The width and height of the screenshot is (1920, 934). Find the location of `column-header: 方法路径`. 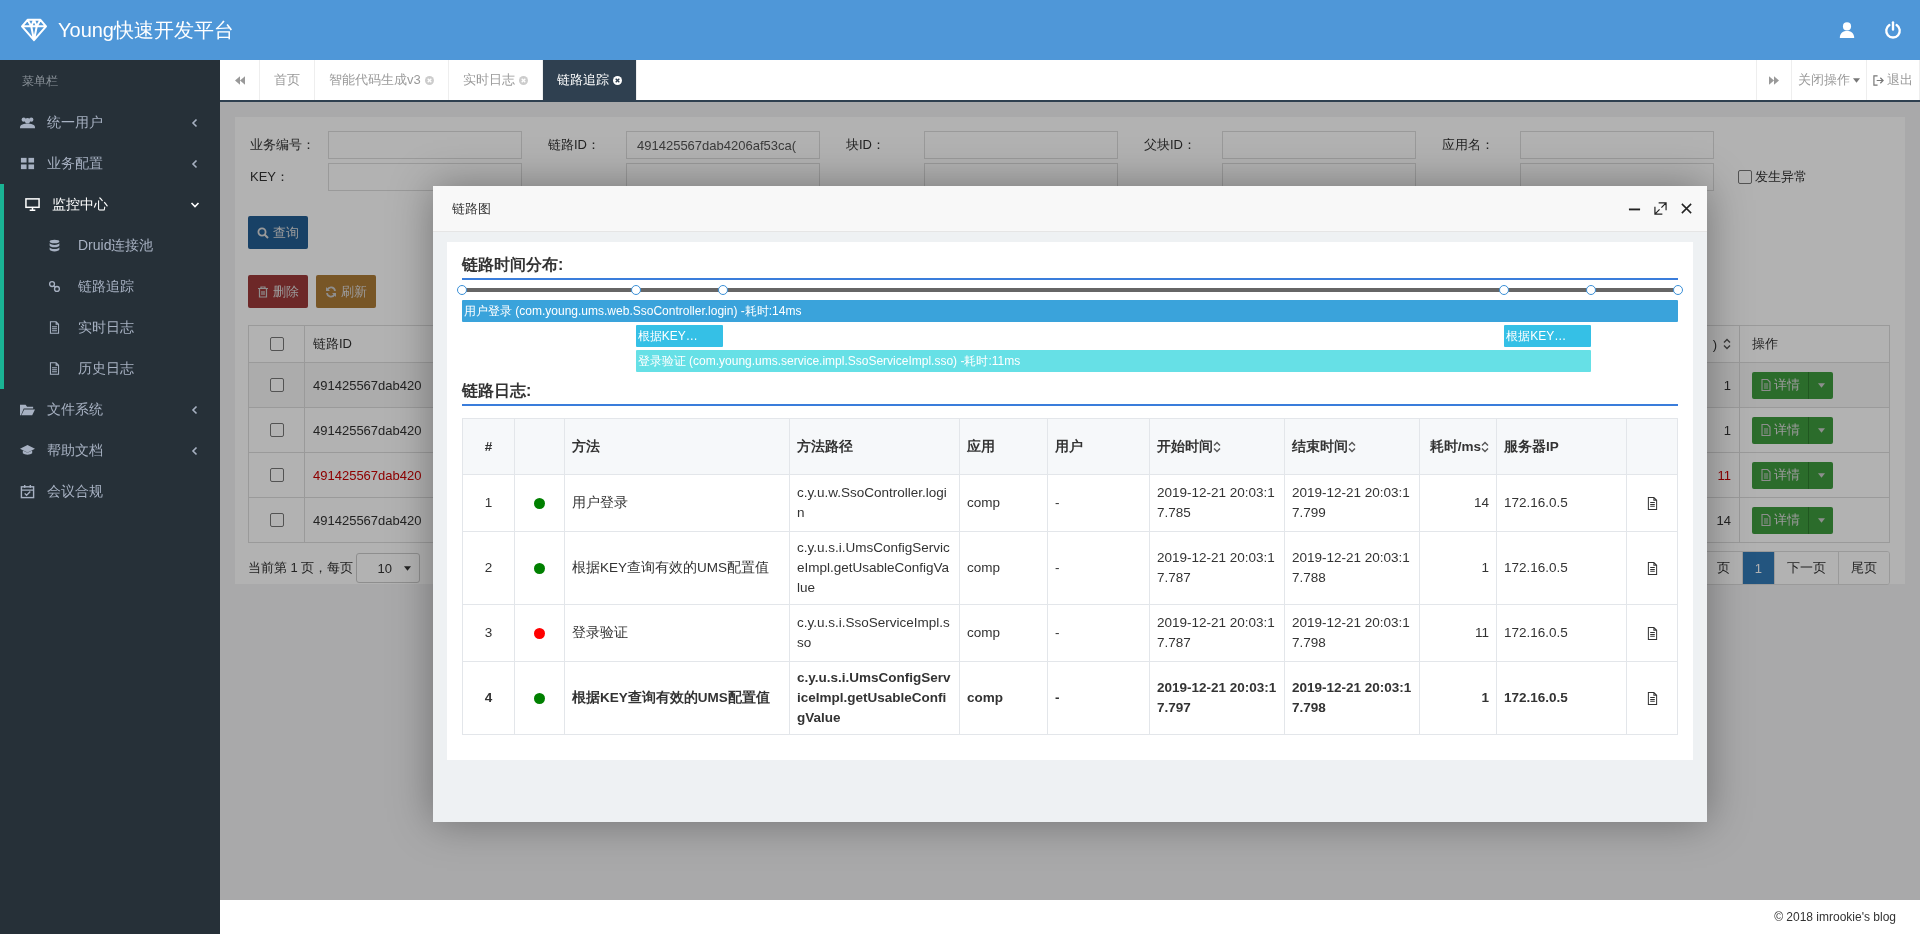

column-header: 方法路径 is located at coordinates (825, 446).